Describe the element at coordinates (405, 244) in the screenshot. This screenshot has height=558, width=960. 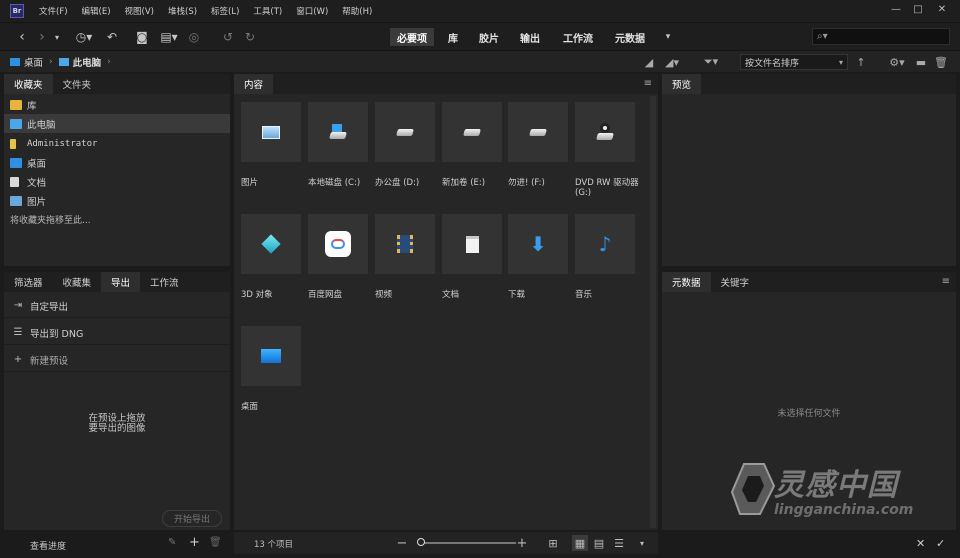
I see `tile-videos` at that location.